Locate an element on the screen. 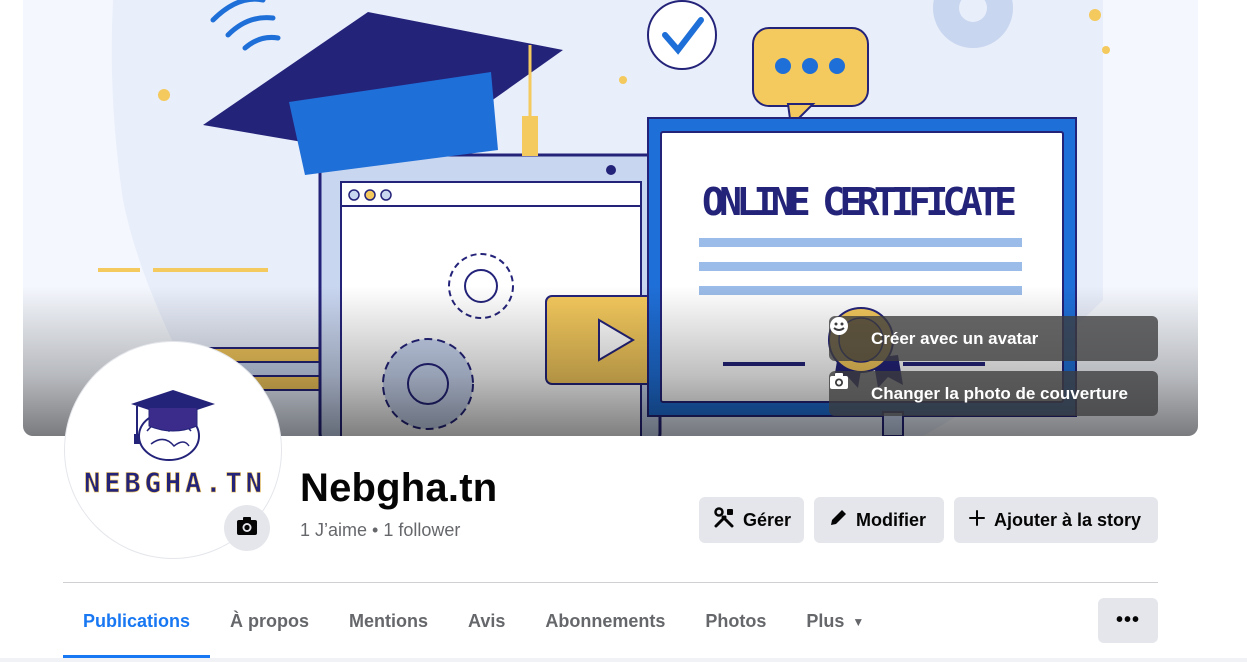 The width and height of the screenshot is (1247, 662). tab-label: Abonnements is located at coordinates (605, 621).